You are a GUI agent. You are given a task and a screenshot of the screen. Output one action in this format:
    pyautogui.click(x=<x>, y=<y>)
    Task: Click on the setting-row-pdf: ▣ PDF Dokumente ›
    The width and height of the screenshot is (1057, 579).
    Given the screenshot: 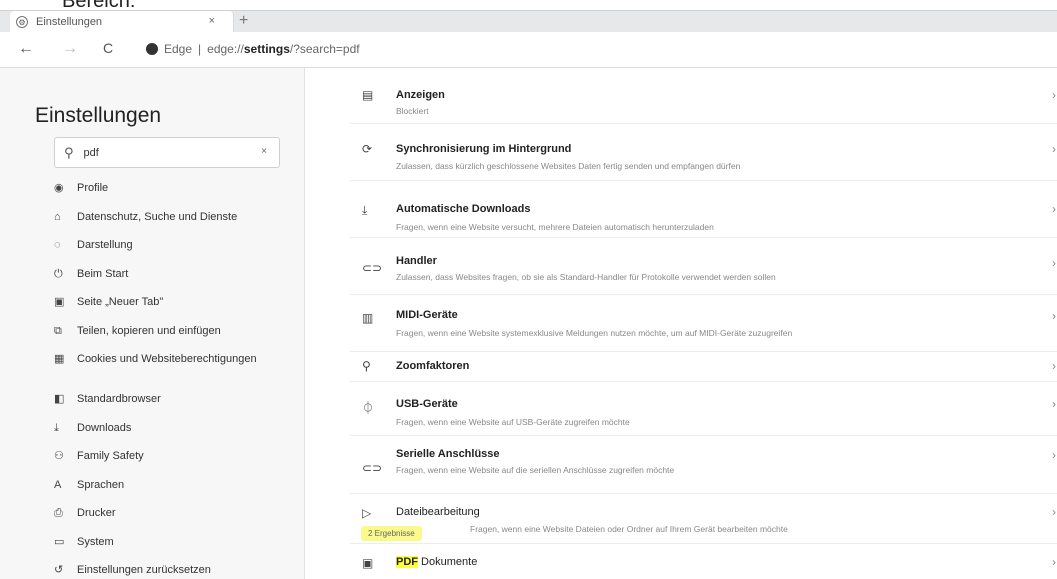 What is the action you would take?
    pyautogui.click(x=703, y=561)
    